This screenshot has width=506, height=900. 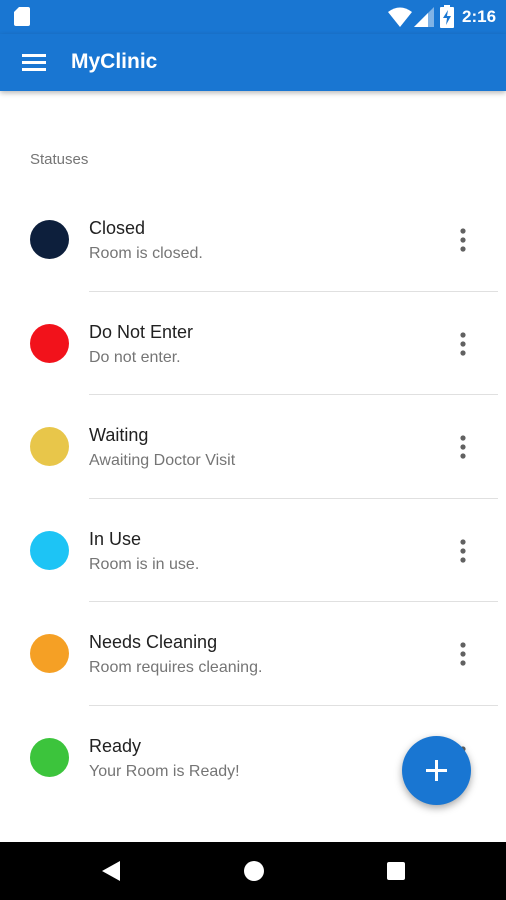 I want to click on wifi-icon, so click(x=400, y=17).